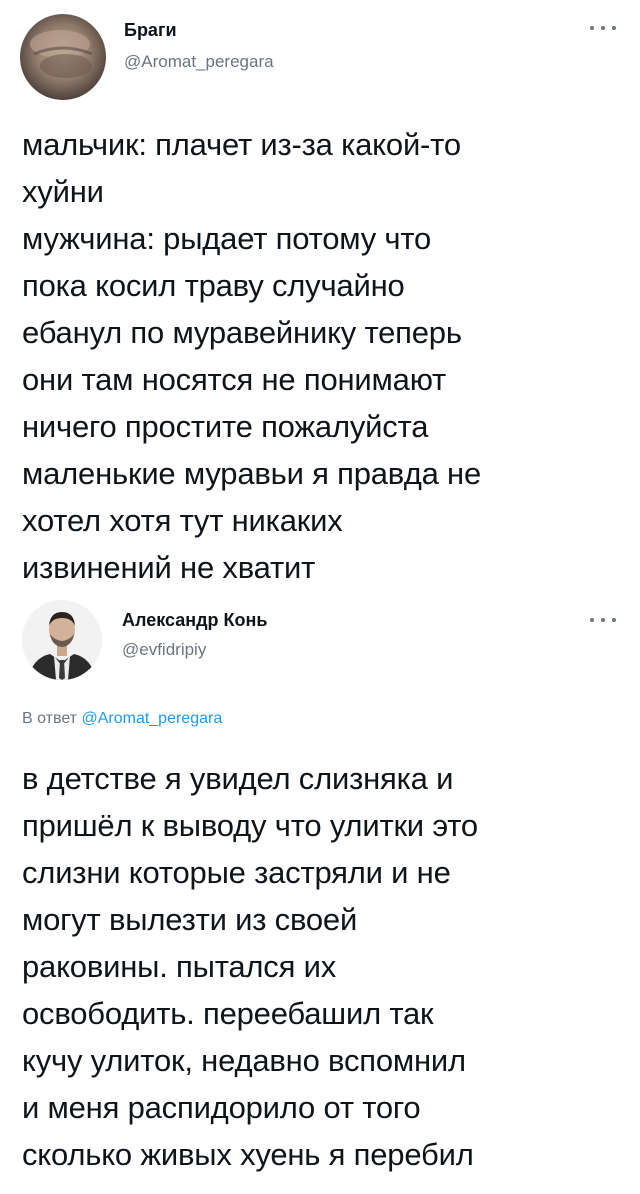 This screenshot has width=640, height=1194. I want to click on tweet-text-line: ничего простите пожалуйста, so click(225, 426).